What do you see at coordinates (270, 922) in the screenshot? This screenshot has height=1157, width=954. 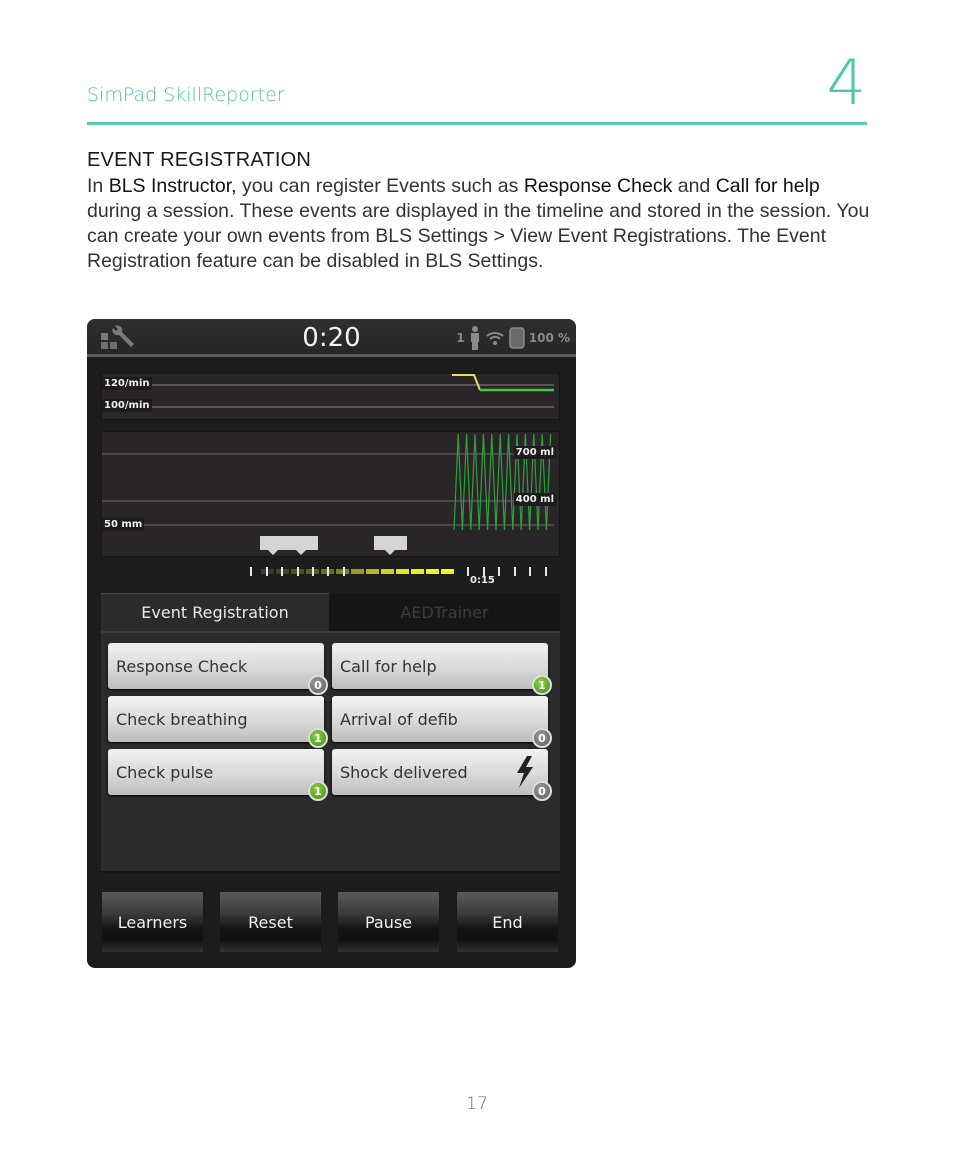 I see `reset-button: Reset` at bounding box center [270, 922].